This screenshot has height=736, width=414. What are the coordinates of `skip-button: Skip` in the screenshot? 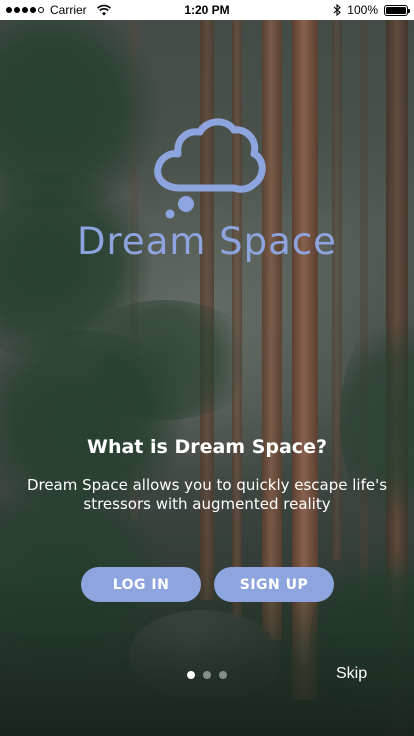 It's located at (351, 674).